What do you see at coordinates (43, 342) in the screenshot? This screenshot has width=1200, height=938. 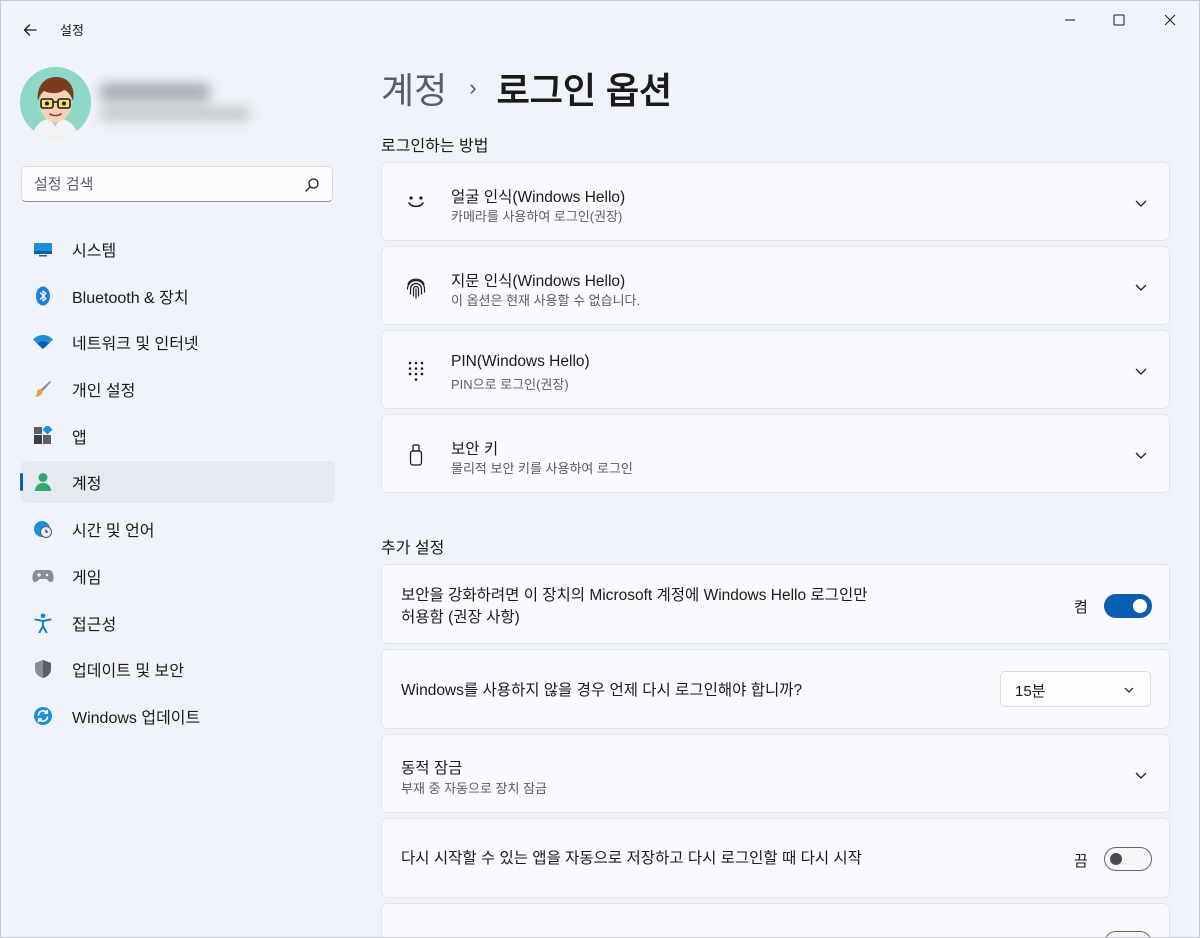 I see `wifi-icon` at bounding box center [43, 342].